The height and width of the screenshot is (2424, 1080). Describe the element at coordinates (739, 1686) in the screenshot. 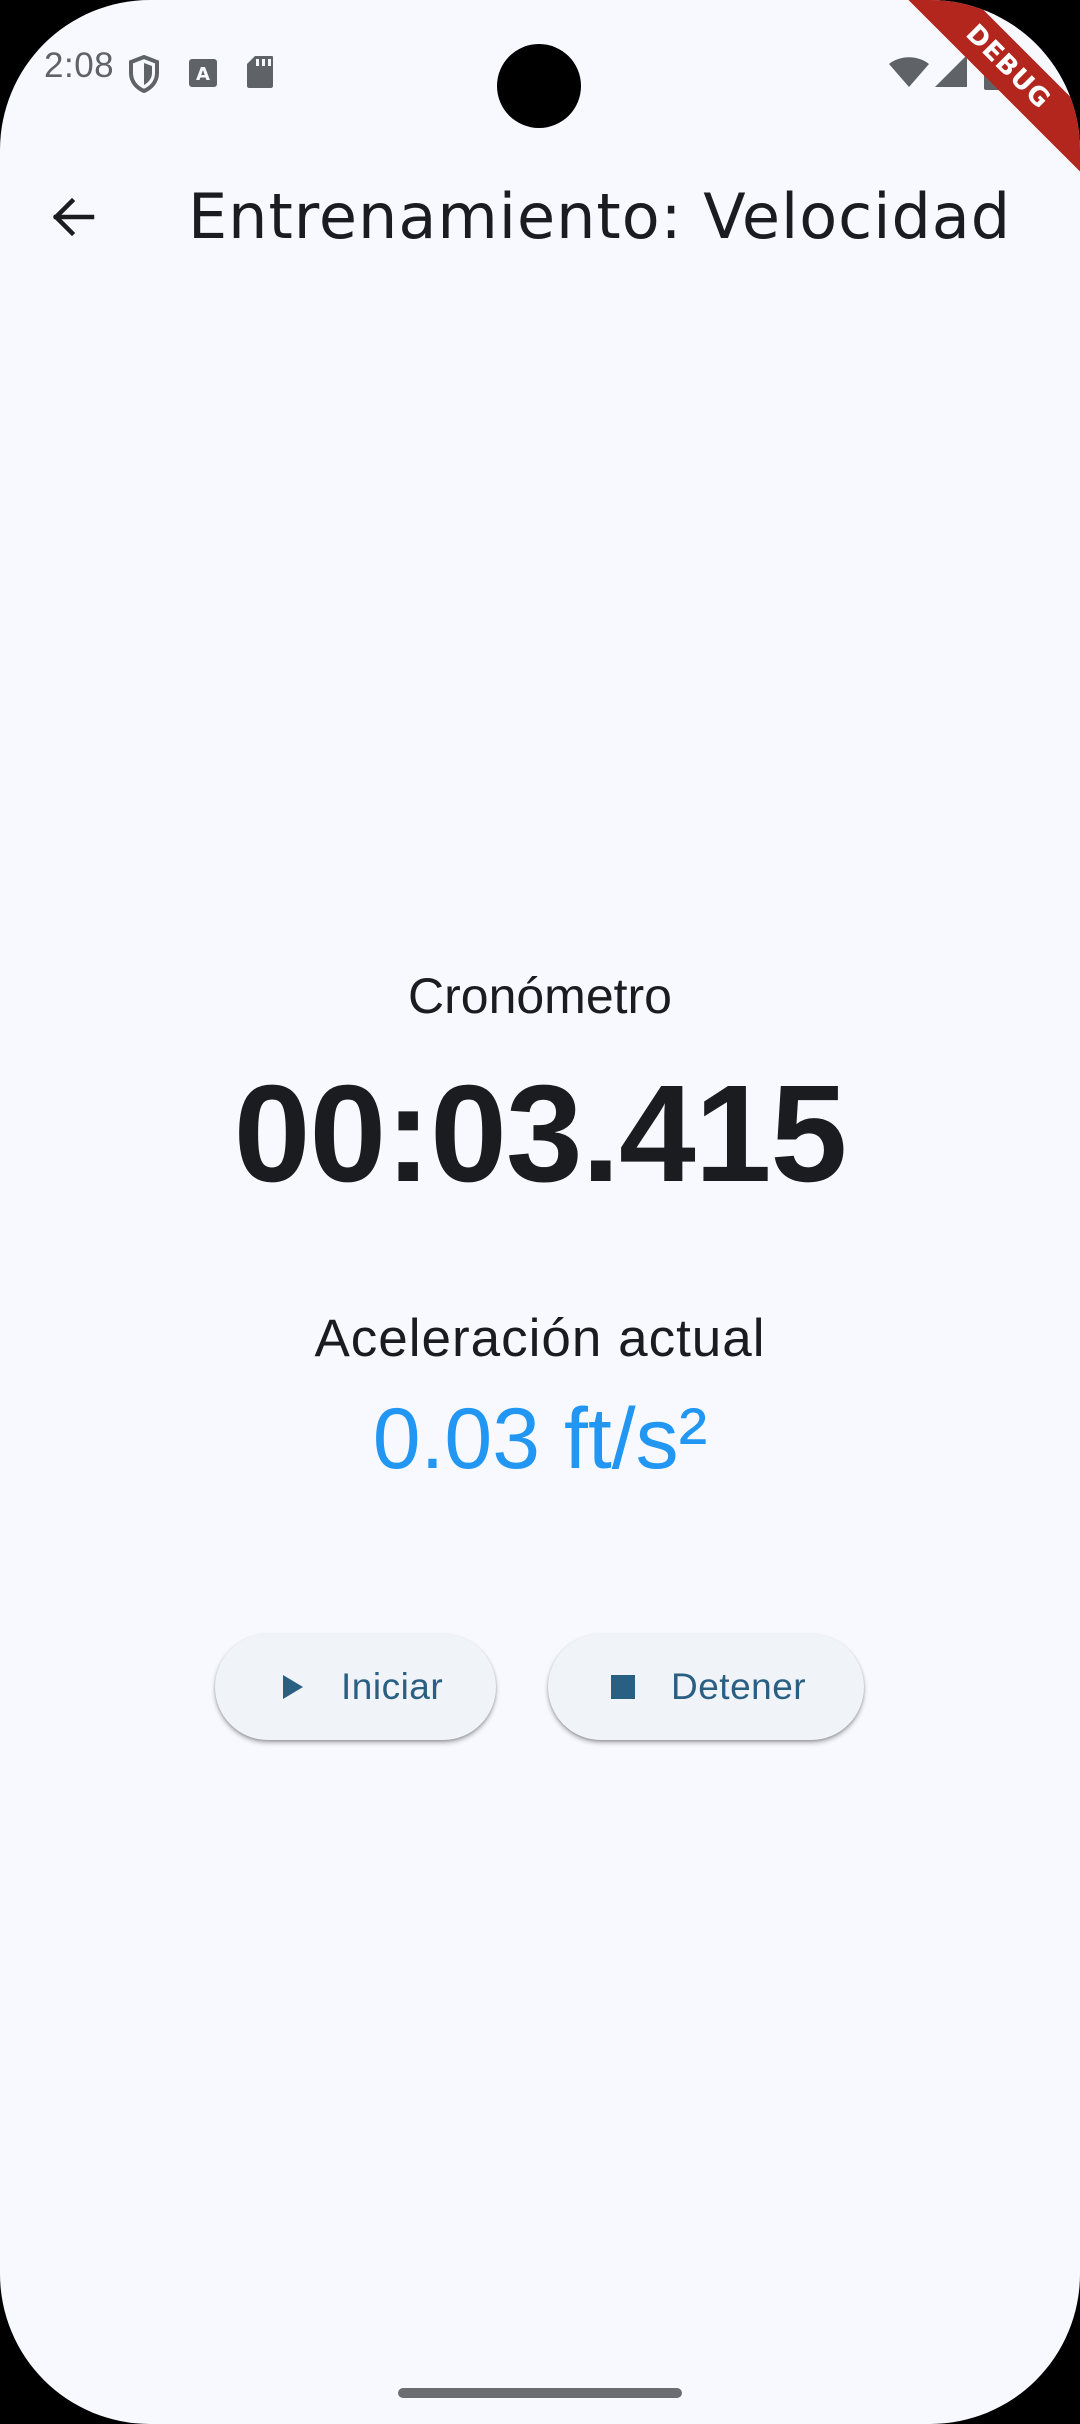

I see `stop-button-label: Detener` at that location.